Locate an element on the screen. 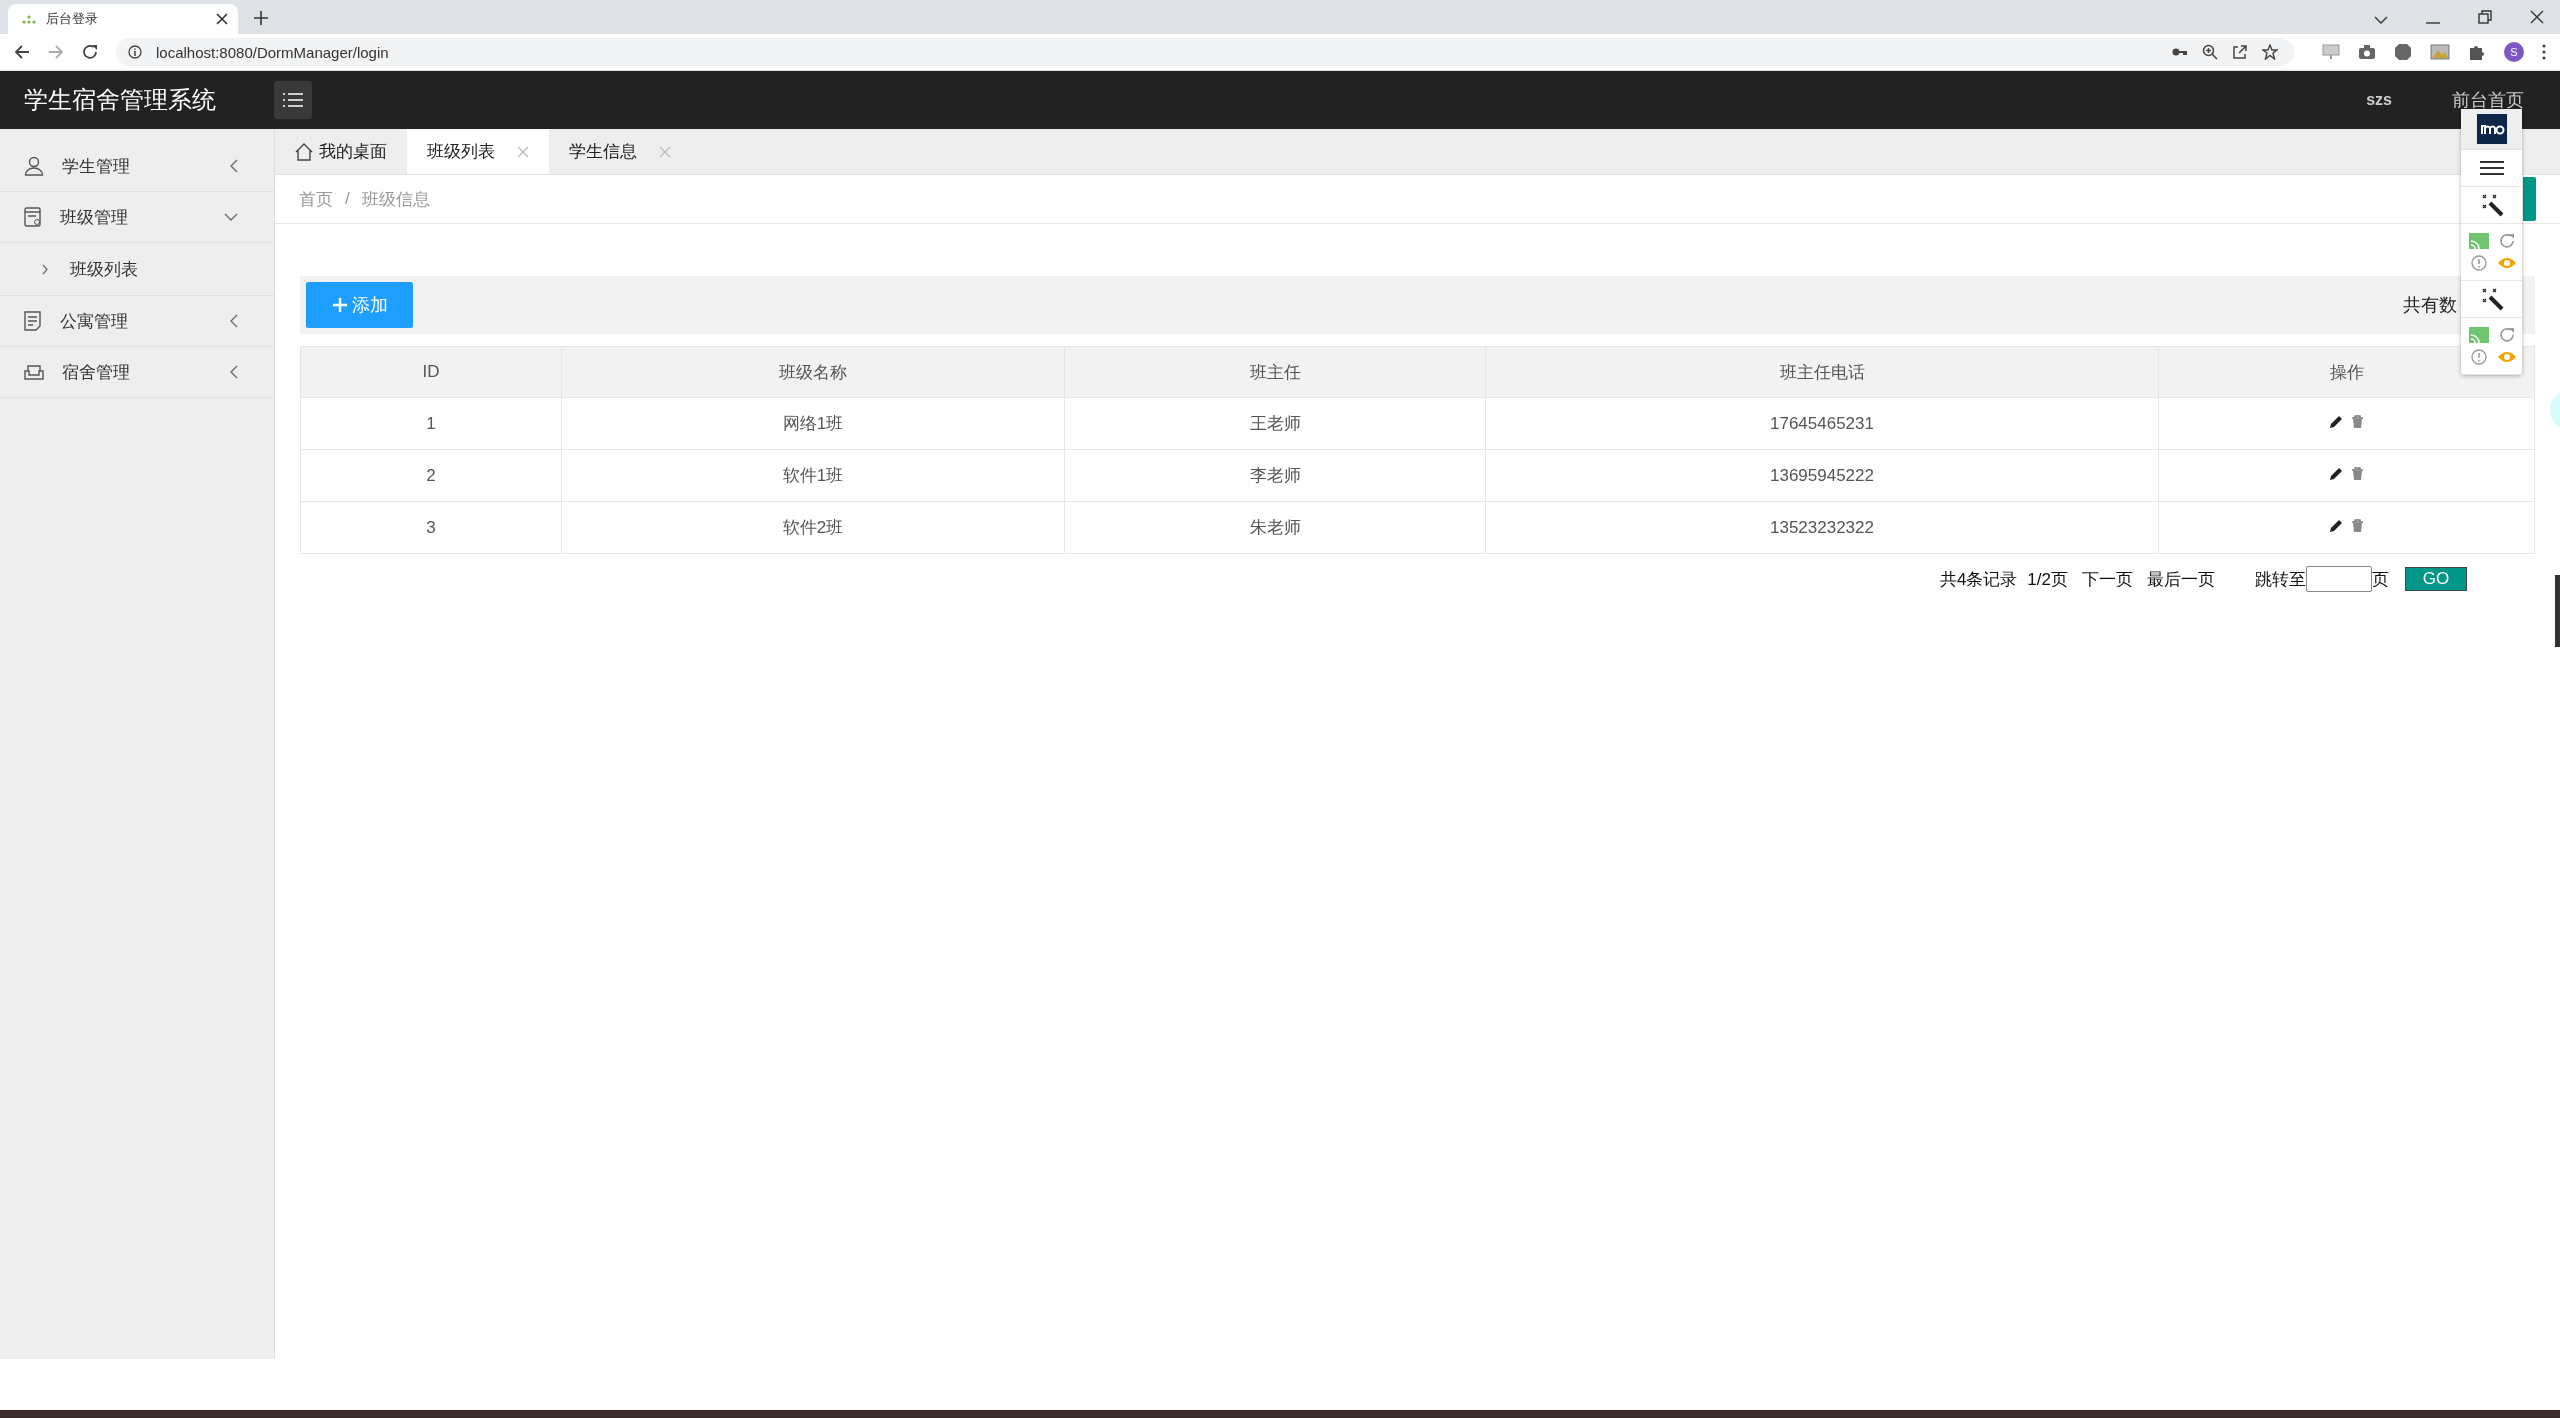 This screenshot has height=1418, width=2560. front-page-link: 前台首页 is located at coordinates (2488, 100).